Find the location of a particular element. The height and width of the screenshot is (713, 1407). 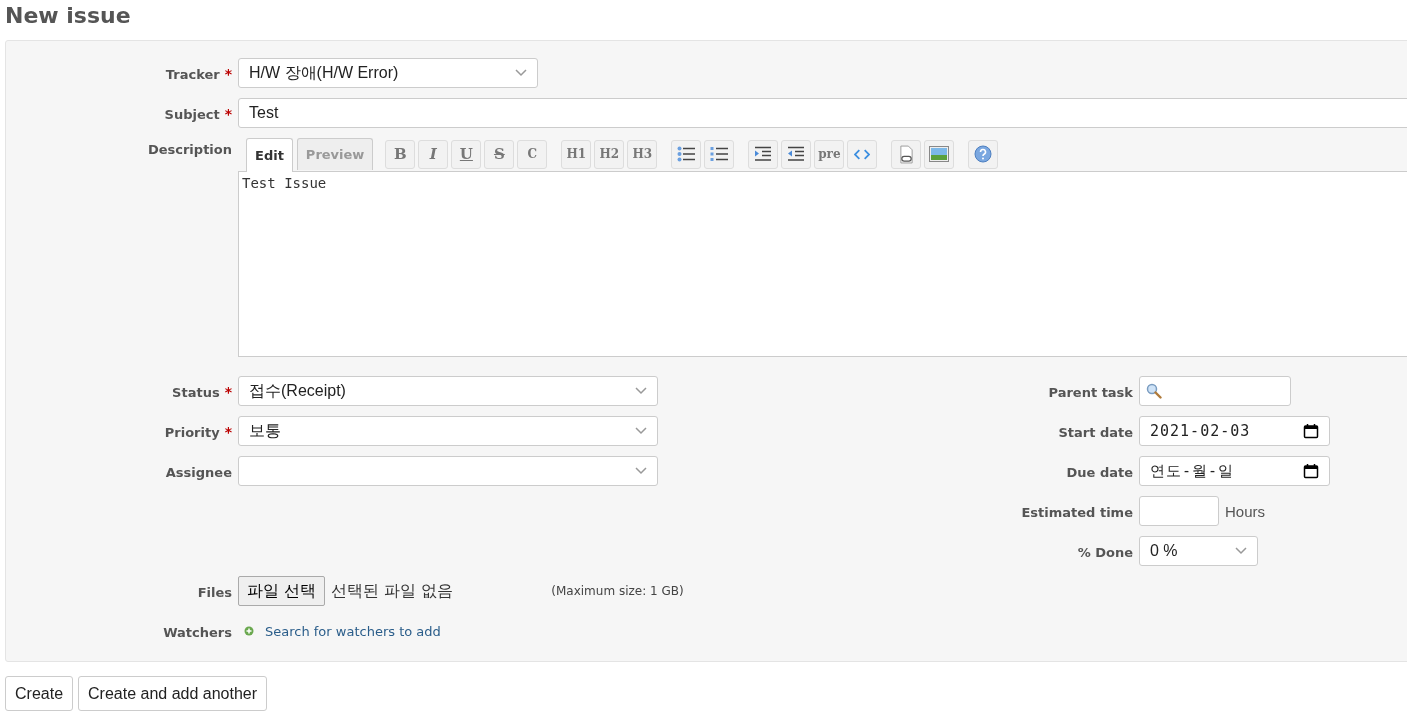

format-button: U is located at coordinates (466, 154).